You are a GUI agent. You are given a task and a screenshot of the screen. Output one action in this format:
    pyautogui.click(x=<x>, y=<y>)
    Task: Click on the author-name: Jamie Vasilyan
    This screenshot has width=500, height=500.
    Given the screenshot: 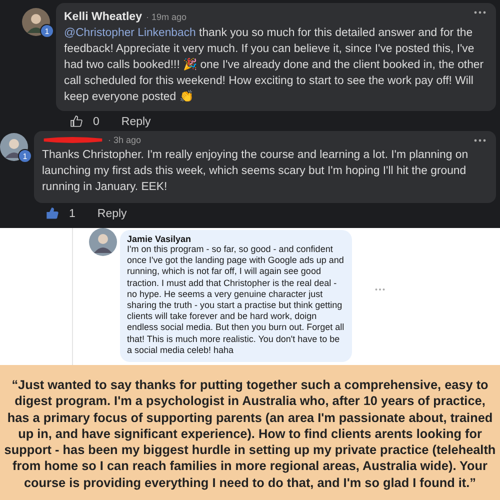 What is the action you would take?
    pyautogui.click(x=236, y=239)
    